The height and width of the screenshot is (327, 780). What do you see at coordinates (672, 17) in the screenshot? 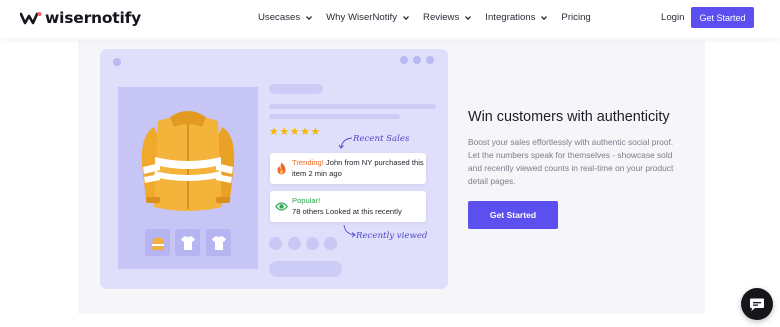
I see `login-link: Login` at bounding box center [672, 17].